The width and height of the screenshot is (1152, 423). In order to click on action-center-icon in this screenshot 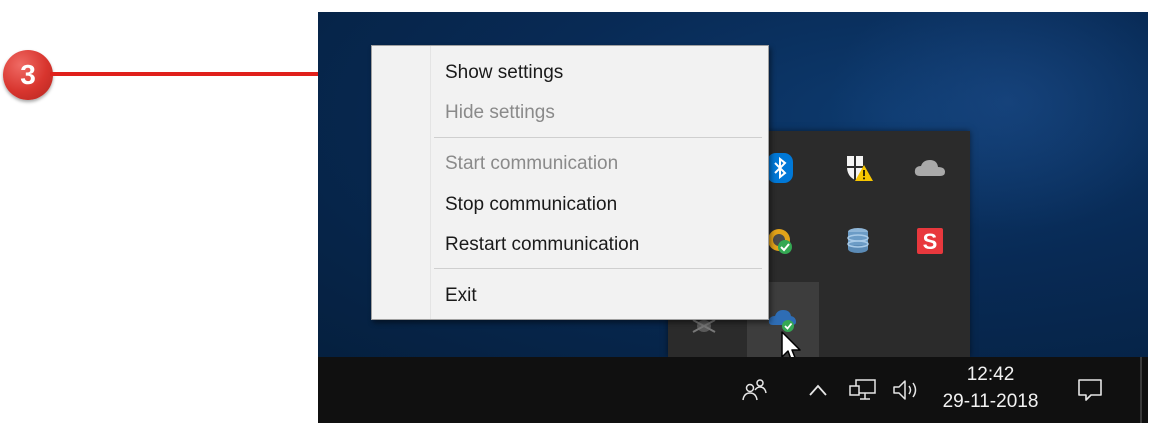, I will do `click(1090, 390)`.